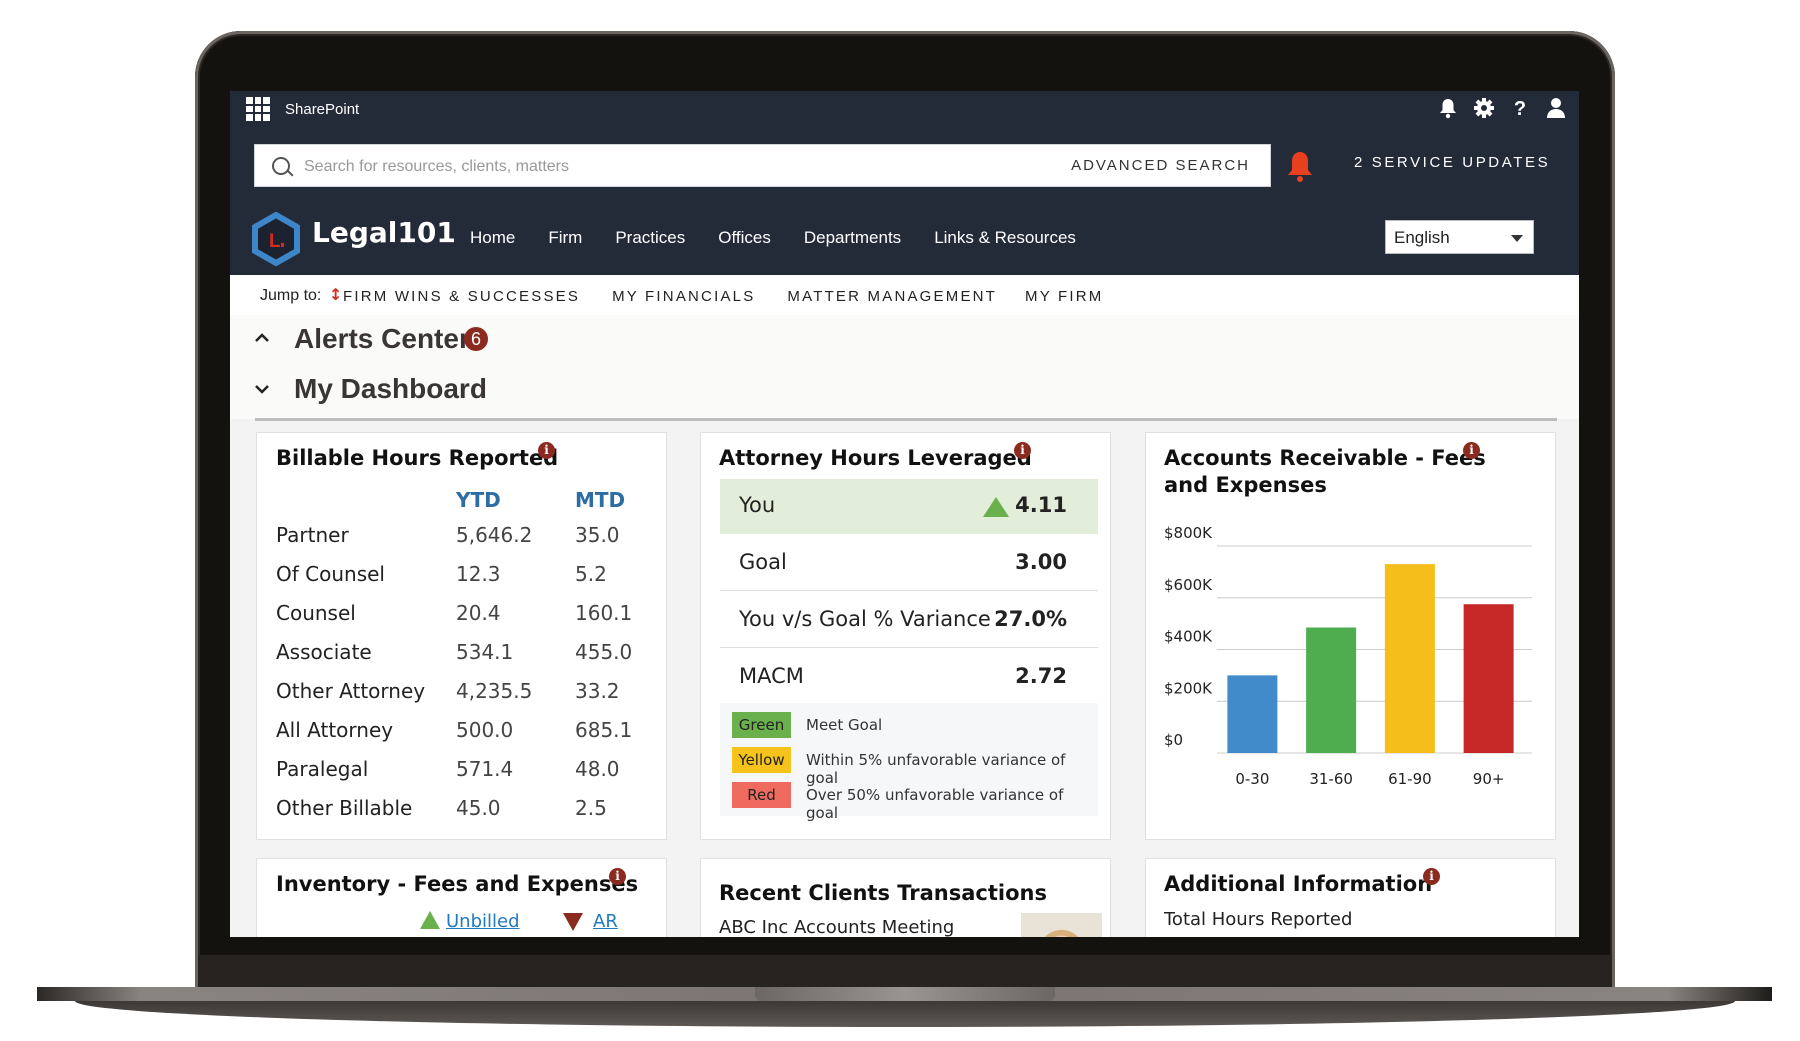 The width and height of the screenshot is (1800, 1041). Describe the element at coordinates (757, 505) in the screenshot. I see `metric-label: You` at that location.